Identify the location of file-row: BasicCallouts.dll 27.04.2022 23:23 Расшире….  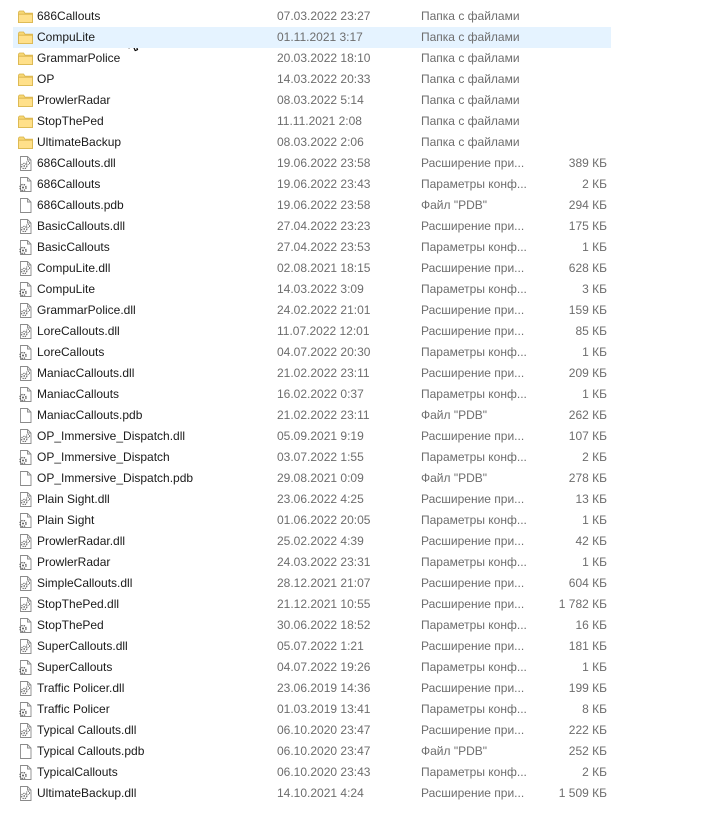
(312, 226).